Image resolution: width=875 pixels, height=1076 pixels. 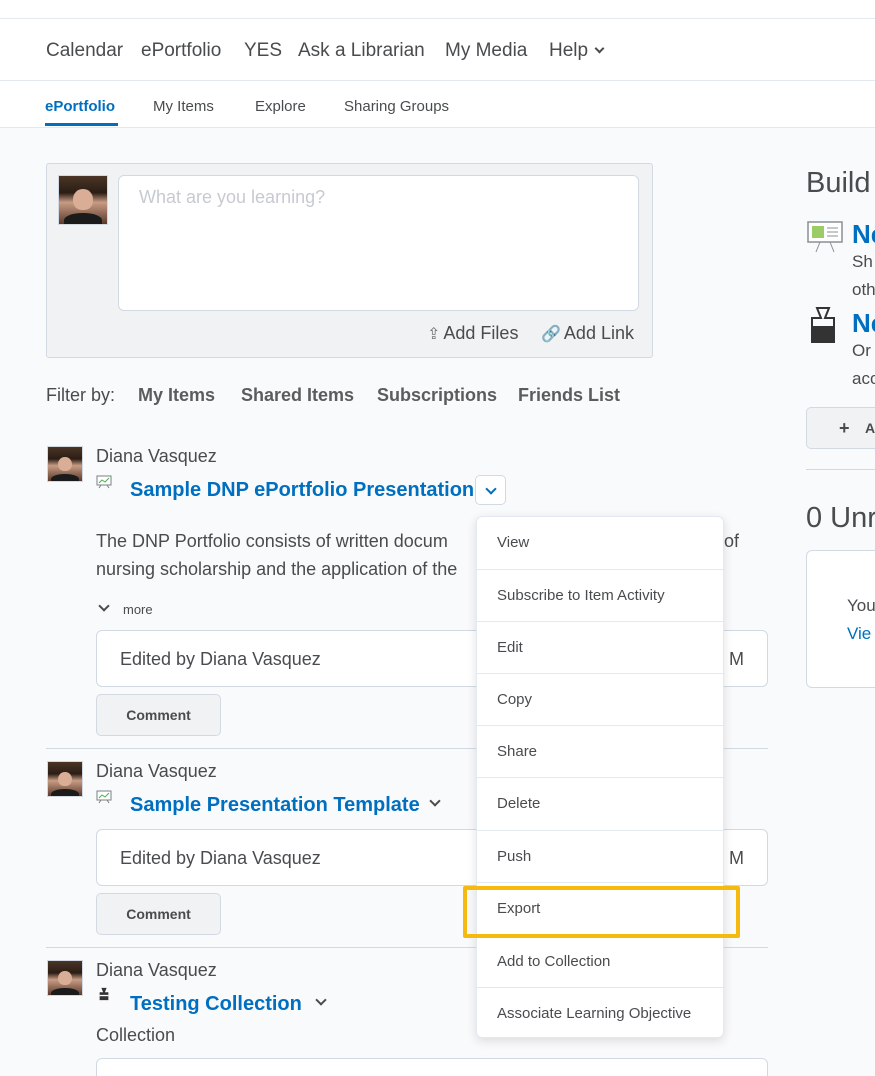 I want to click on nav-help-menu: Help, so click(x=577, y=51).